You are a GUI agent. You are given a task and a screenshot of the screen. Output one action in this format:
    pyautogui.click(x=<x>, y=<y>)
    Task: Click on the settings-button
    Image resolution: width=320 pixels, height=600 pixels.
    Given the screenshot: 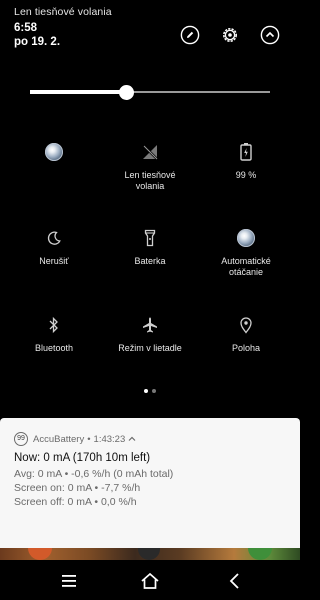 What is the action you would take?
    pyautogui.click(x=230, y=35)
    